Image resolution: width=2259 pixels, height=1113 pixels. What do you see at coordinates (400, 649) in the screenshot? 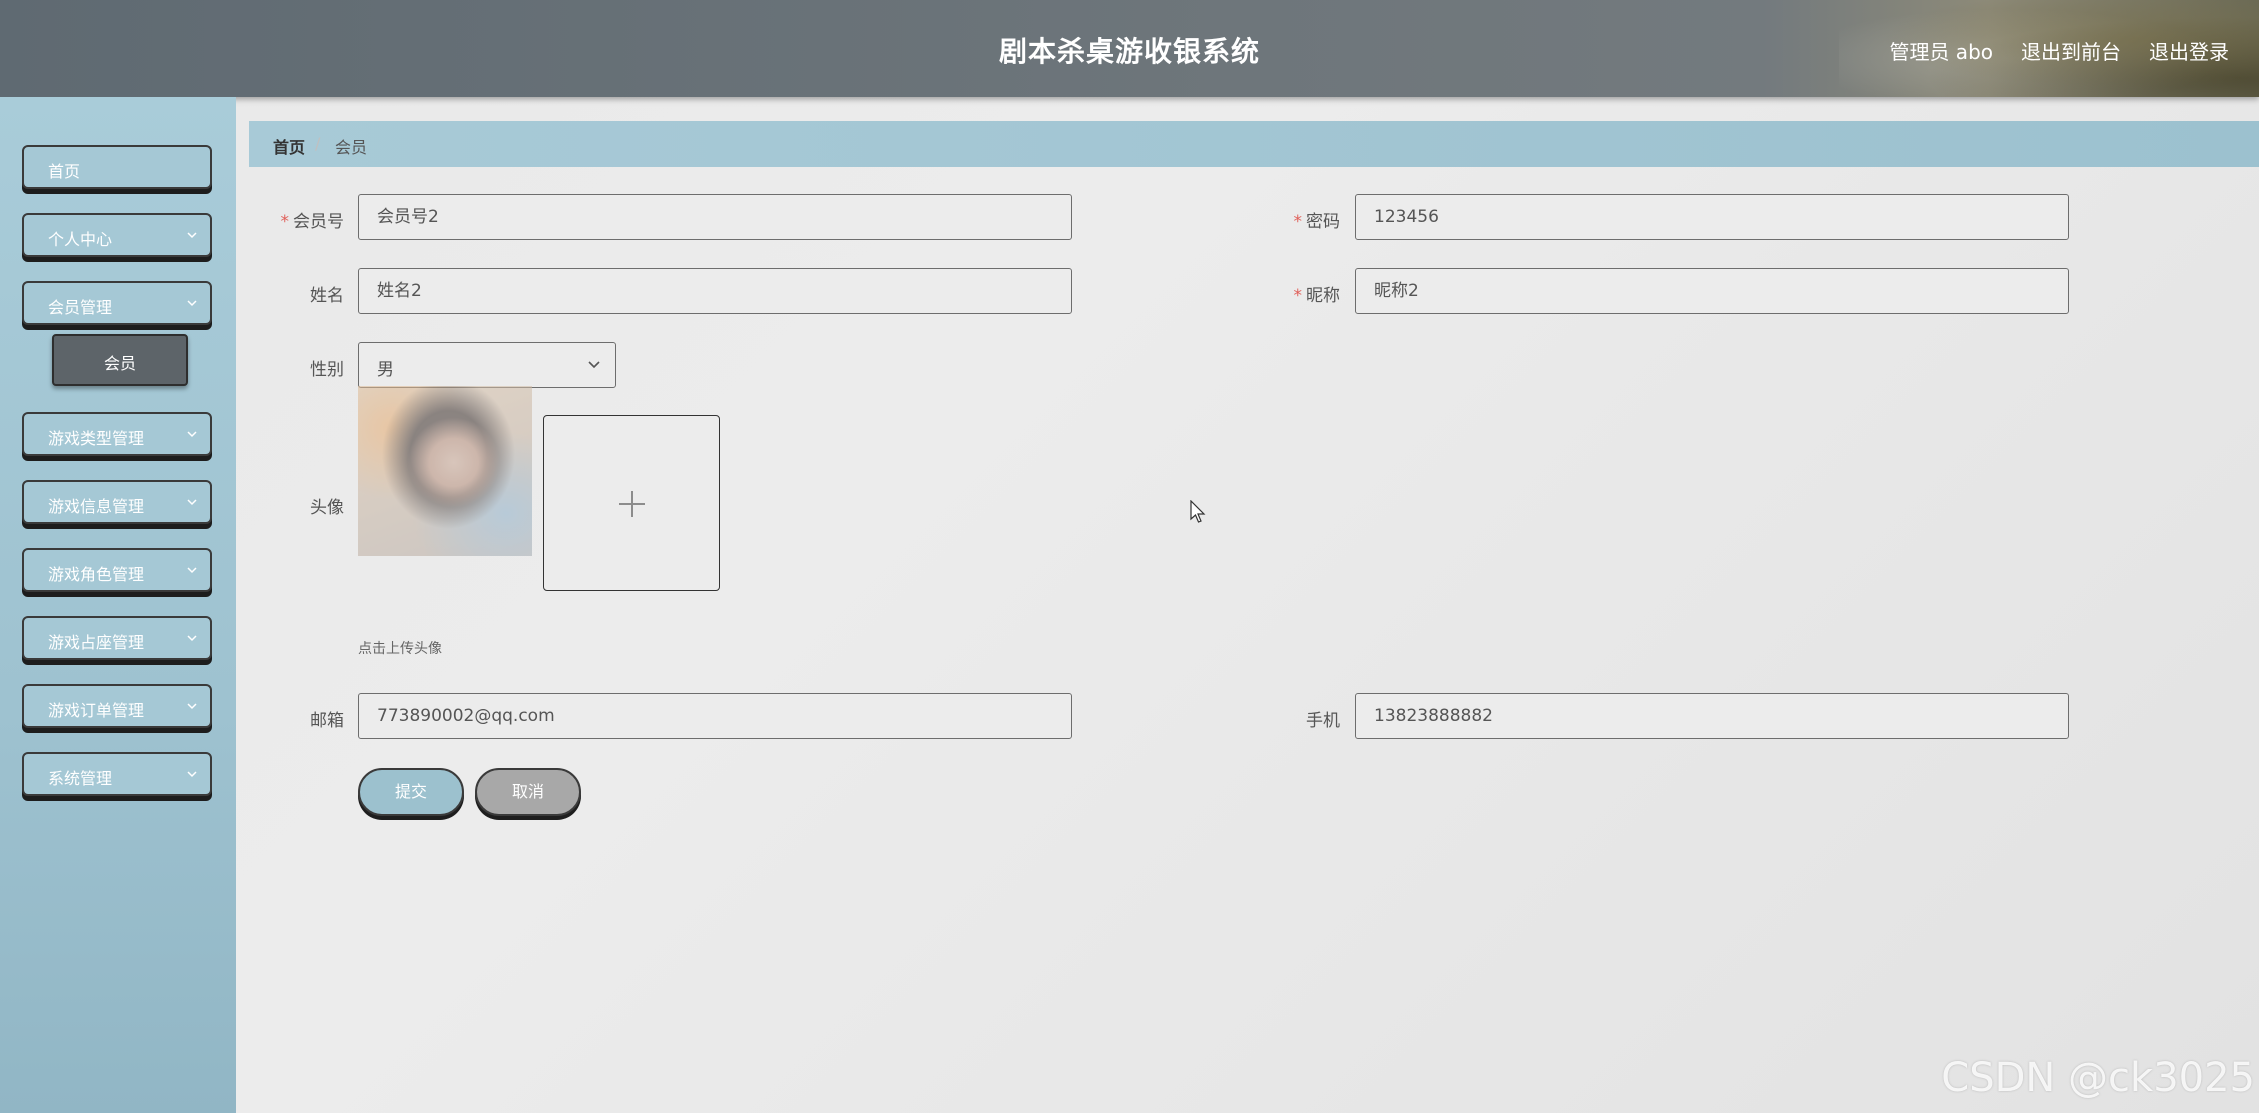
I see `avatar-upload-tip: 点击上传头像` at bounding box center [400, 649].